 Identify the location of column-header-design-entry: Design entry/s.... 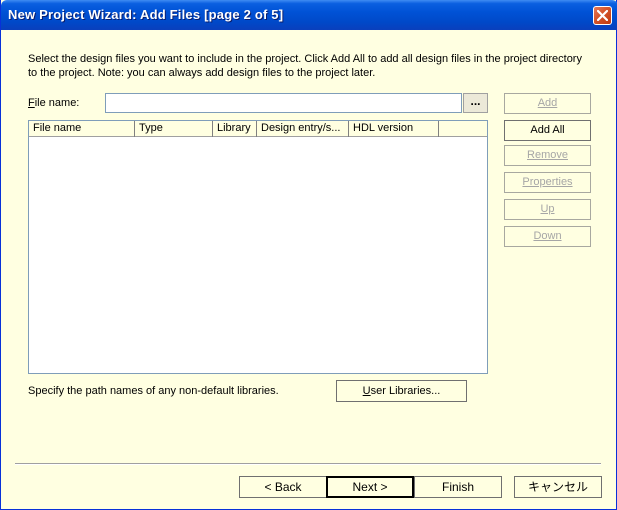
(303, 129).